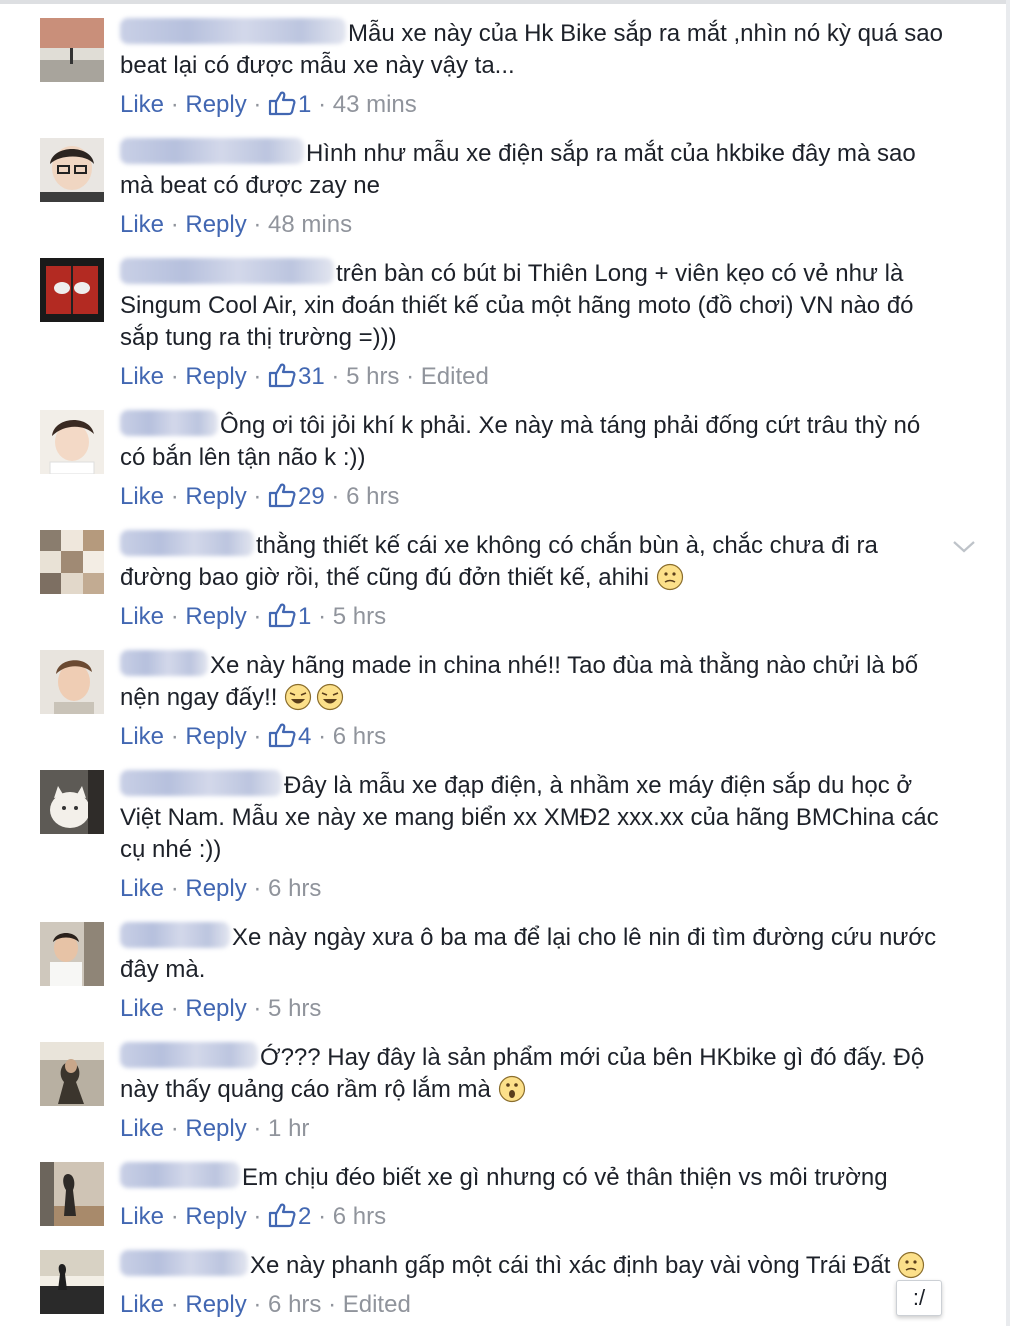 The image size is (1010, 1326). I want to click on comment-actions: Like · Reply · 1 · 43 mins, so click(268, 107).